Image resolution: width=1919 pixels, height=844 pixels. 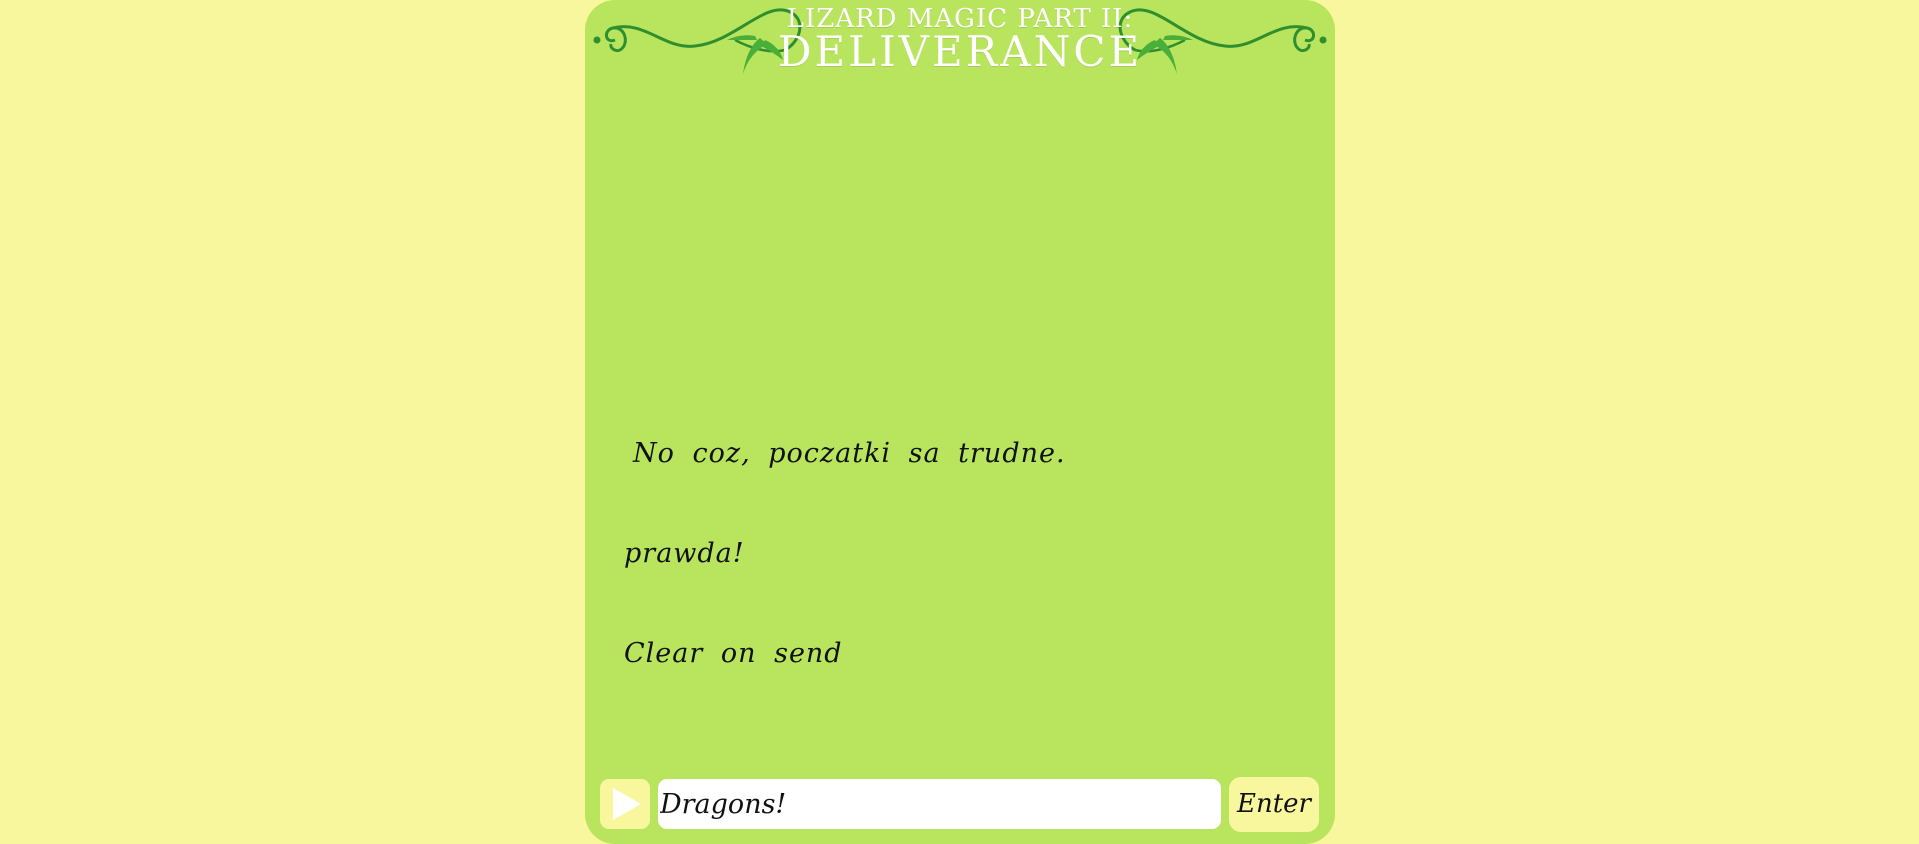 What do you see at coordinates (733, 653) in the screenshot?
I see `message-line: Clear on send` at bounding box center [733, 653].